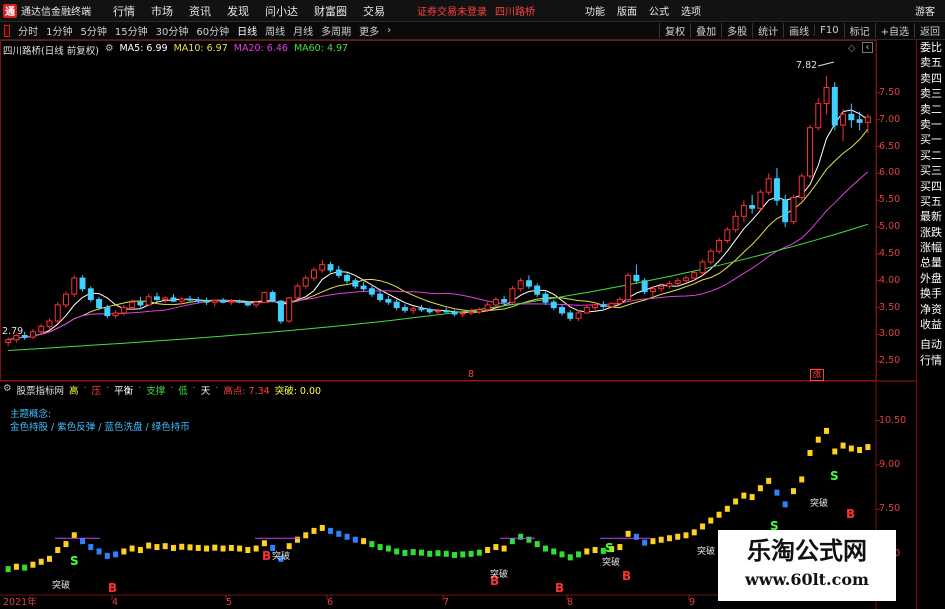  What do you see at coordinates (736, 30) in the screenshot?
I see `multi-stock-button: 多股` at bounding box center [736, 30].